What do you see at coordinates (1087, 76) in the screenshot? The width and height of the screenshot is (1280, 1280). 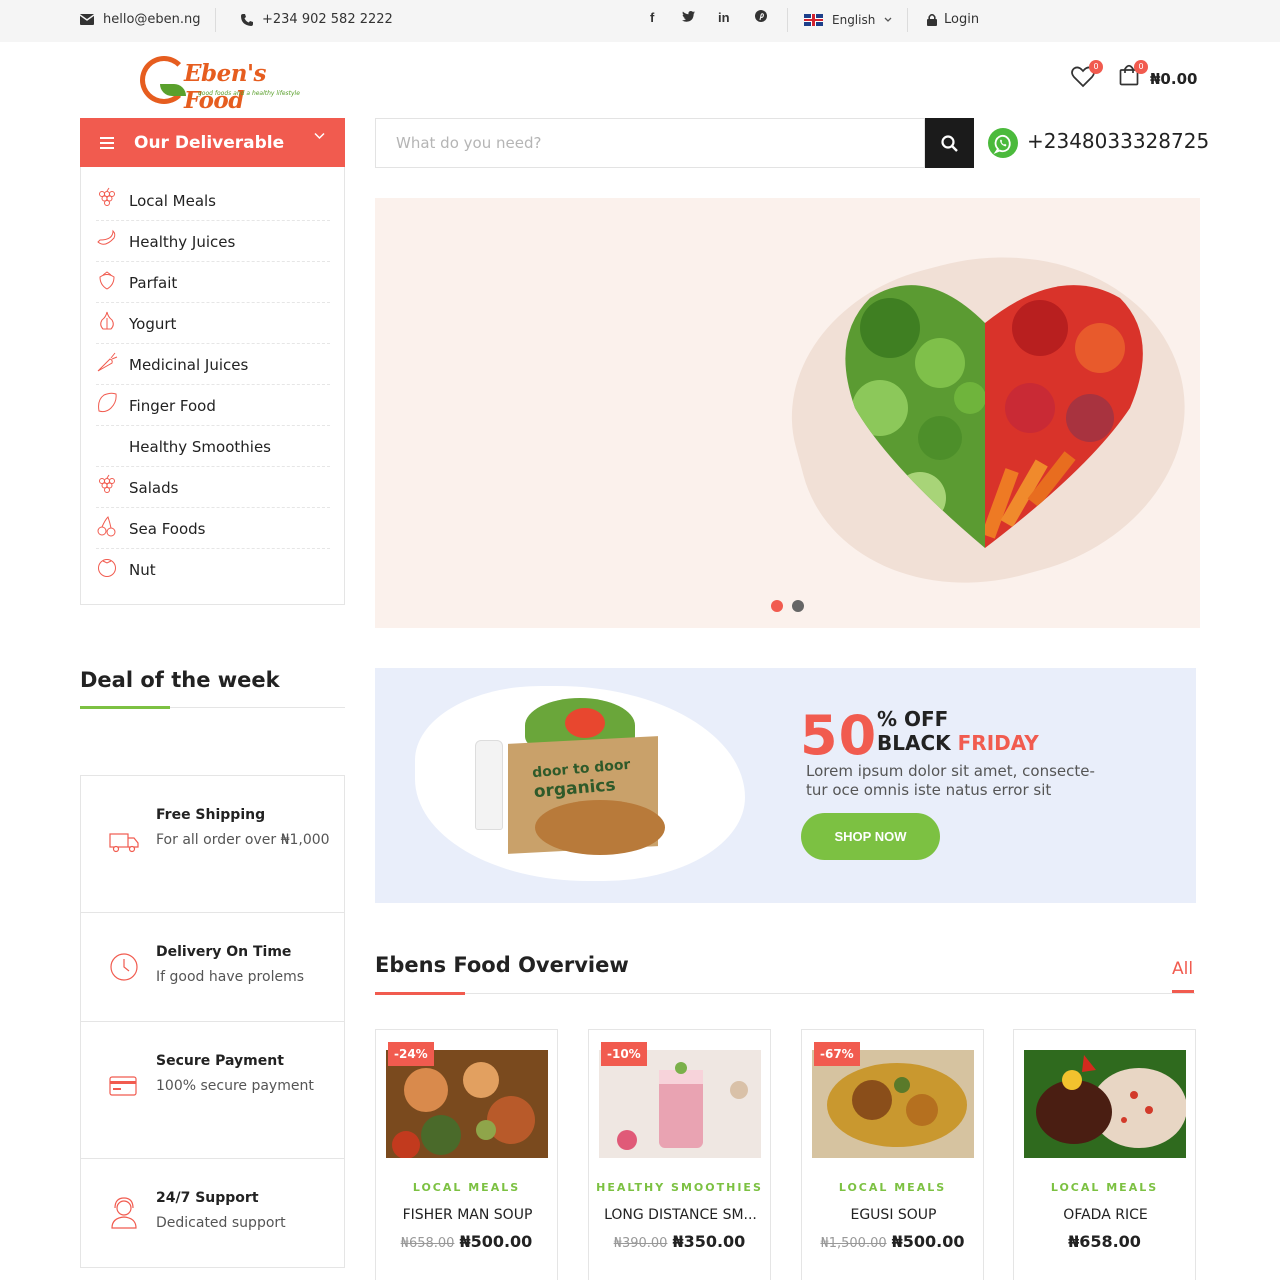 I see `wishlist-button: 0` at bounding box center [1087, 76].